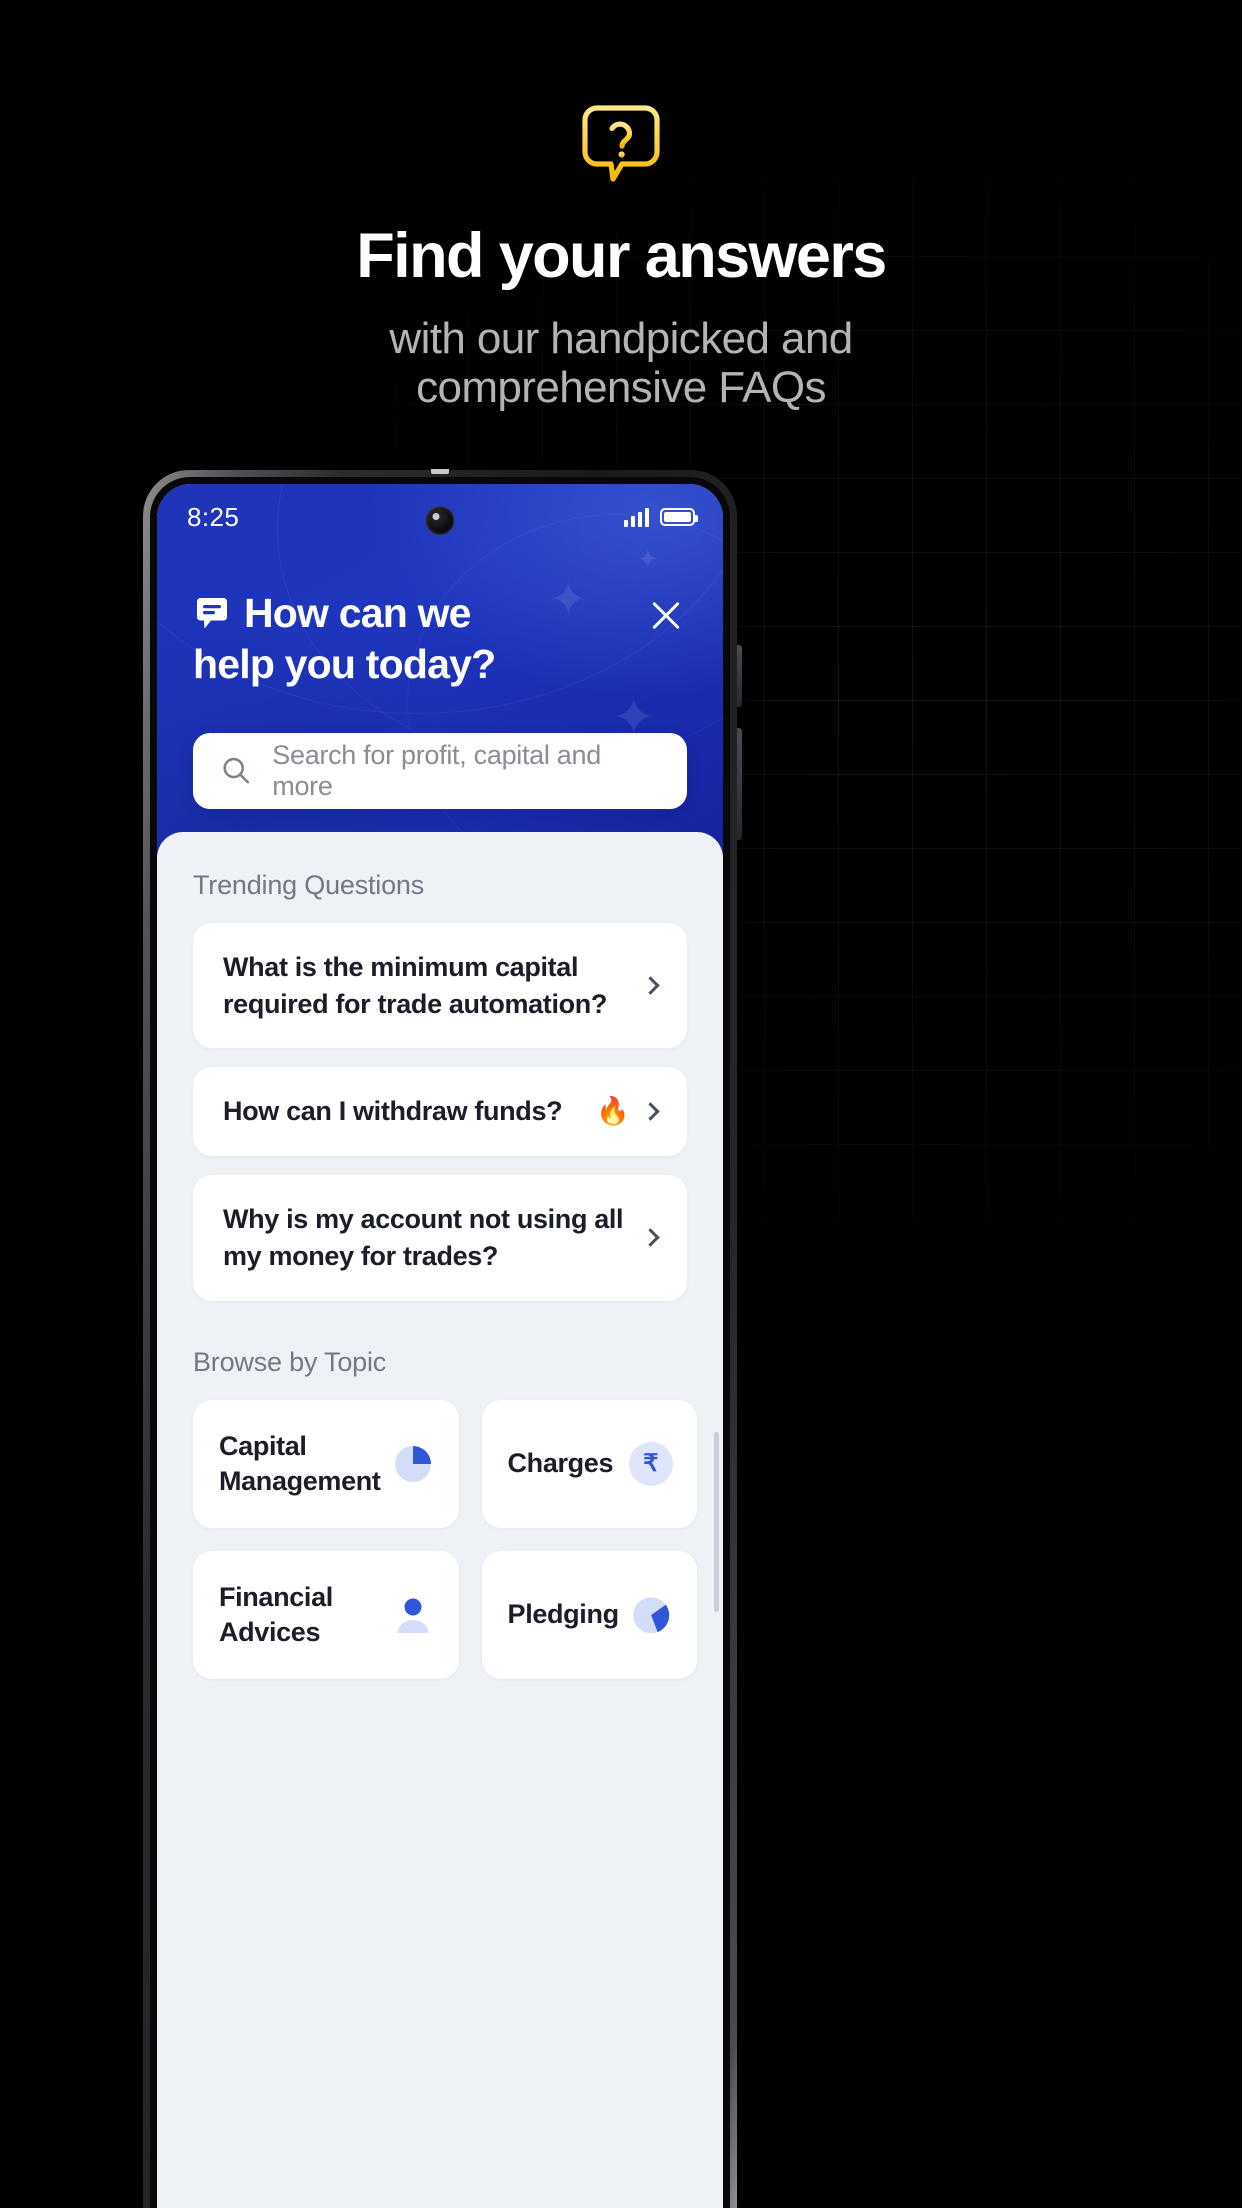 The image size is (1242, 2208). I want to click on trending-questions-label: Trending Questions, so click(309, 885).